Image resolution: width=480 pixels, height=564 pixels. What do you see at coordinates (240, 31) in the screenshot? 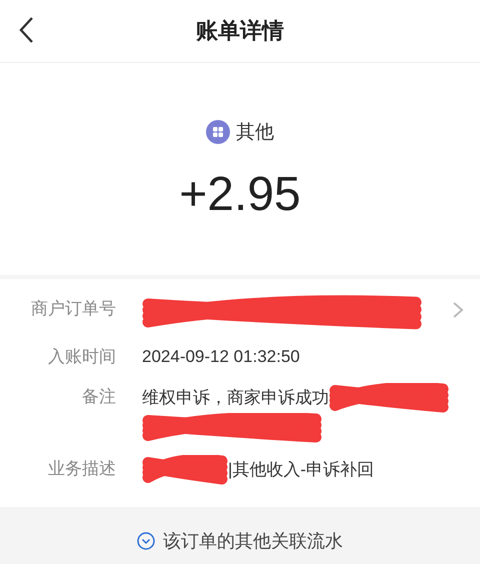
I see `page-title: 账单详情` at bounding box center [240, 31].